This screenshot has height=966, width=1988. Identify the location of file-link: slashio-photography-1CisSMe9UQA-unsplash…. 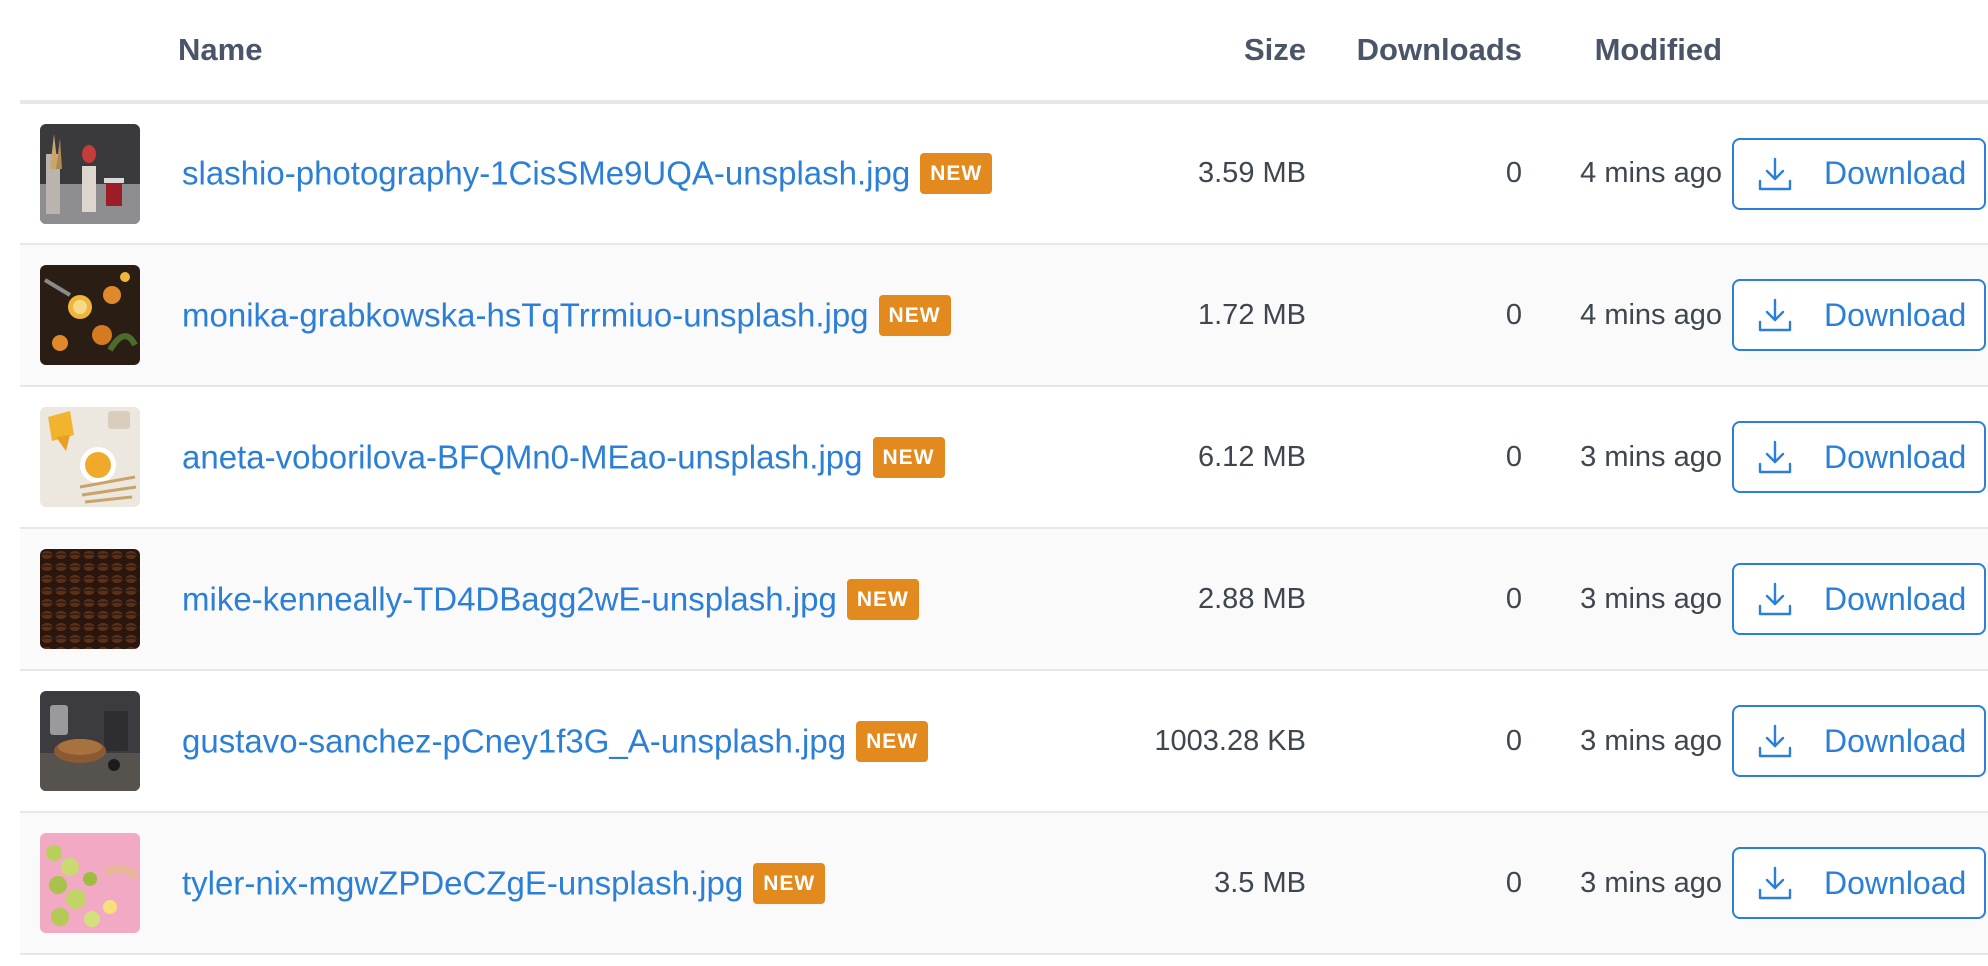
(546, 173).